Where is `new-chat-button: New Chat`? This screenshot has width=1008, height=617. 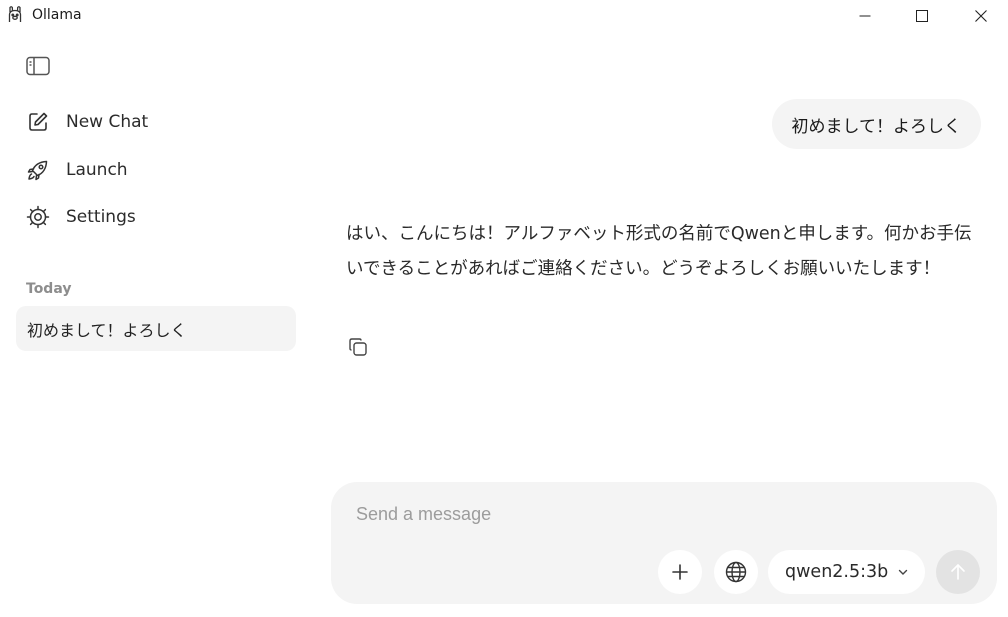 new-chat-button: New Chat is located at coordinates (159, 122).